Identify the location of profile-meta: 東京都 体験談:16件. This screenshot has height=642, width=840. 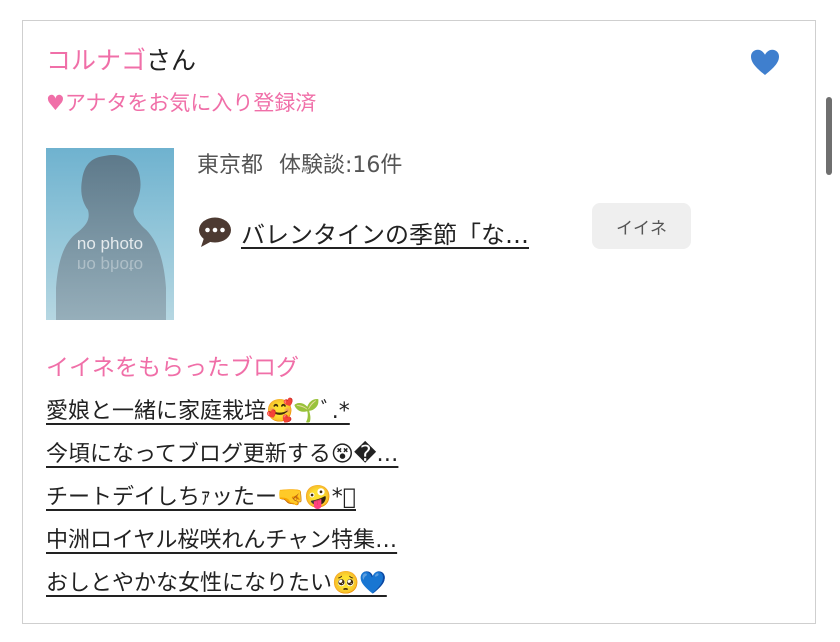
(299, 166).